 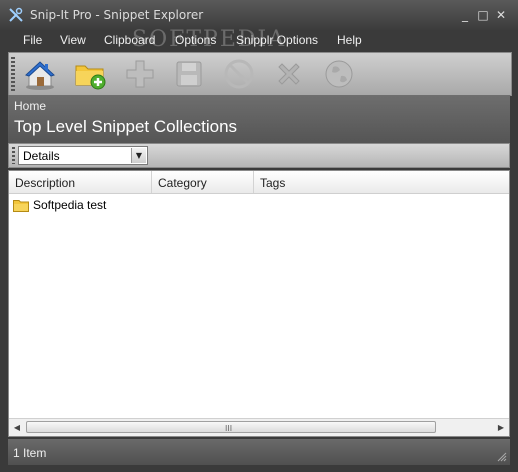 What do you see at coordinates (502, 457) in the screenshot?
I see `resize-grip-icon` at bounding box center [502, 457].